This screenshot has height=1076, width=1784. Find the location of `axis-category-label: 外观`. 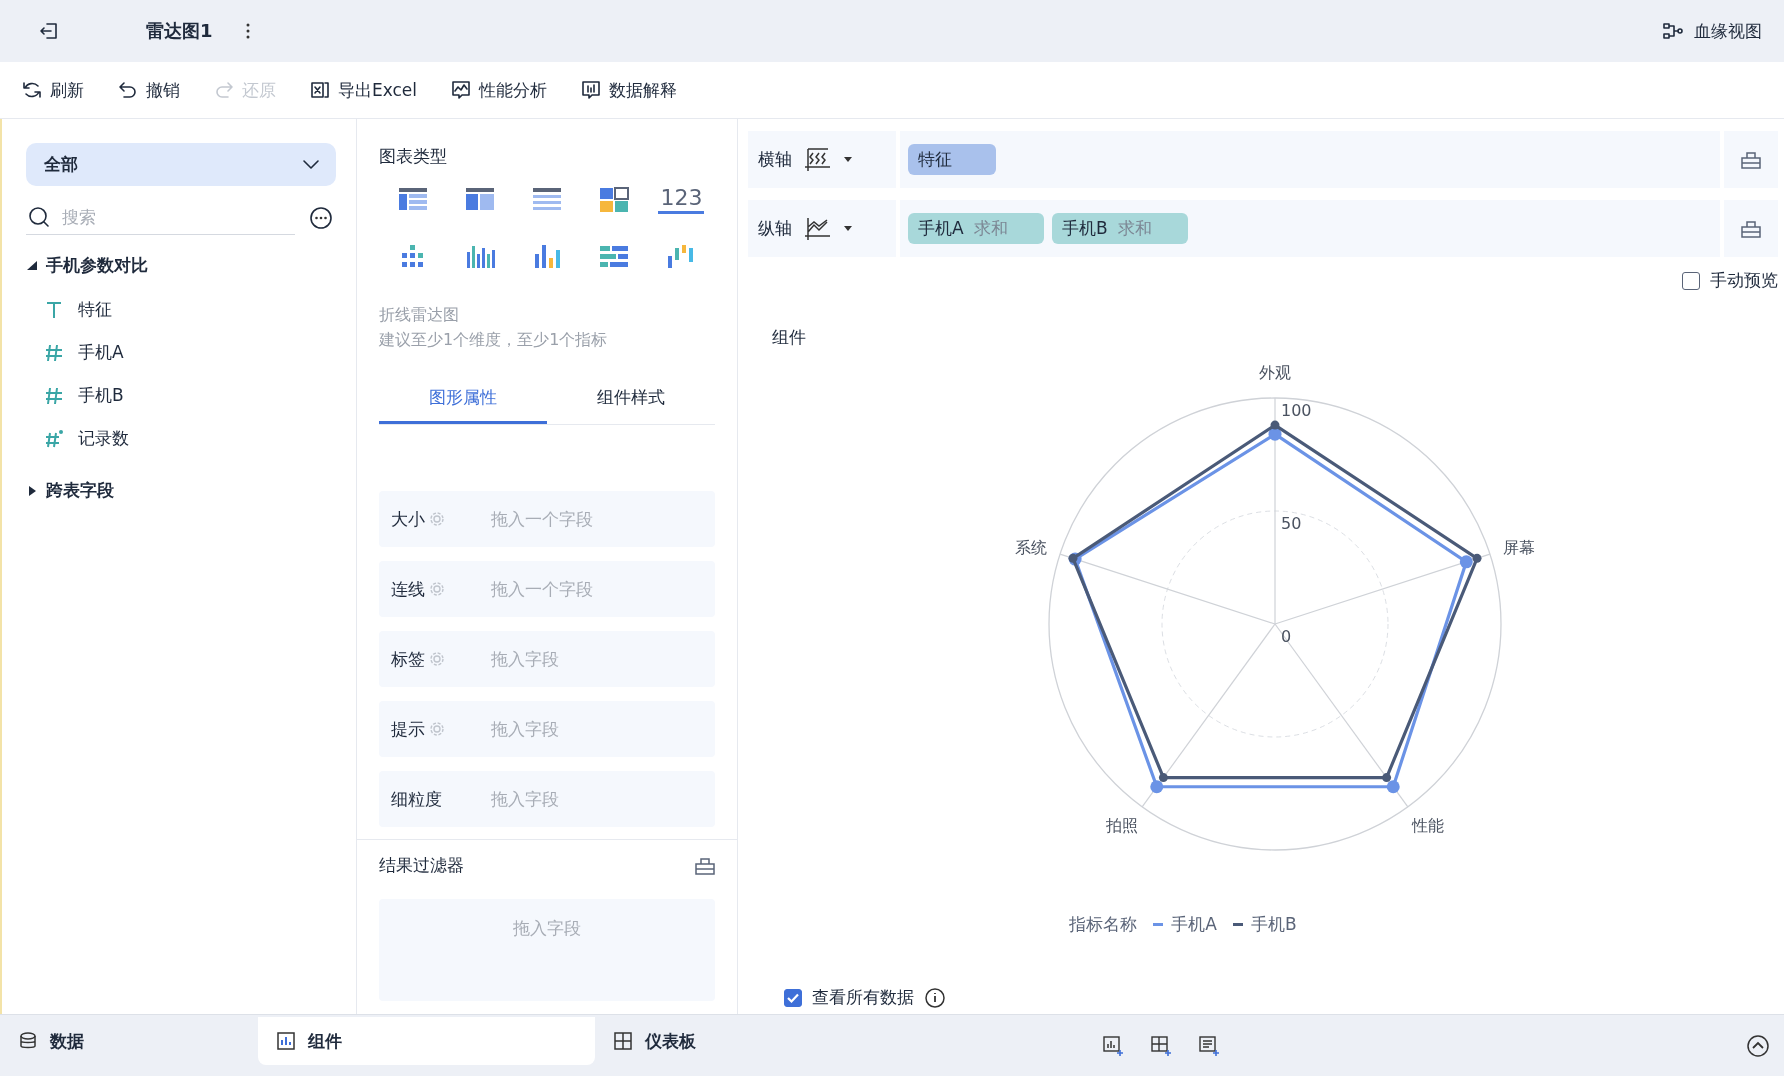

axis-category-label: 外观 is located at coordinates (1275, 372).